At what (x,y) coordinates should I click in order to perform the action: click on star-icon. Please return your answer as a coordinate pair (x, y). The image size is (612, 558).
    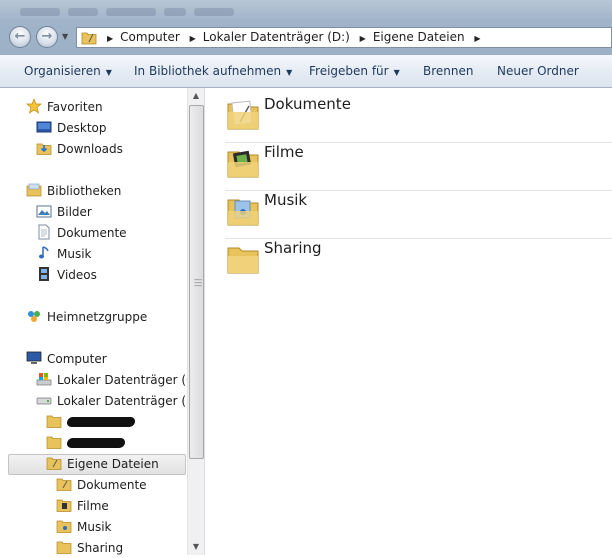
    Looking at the image, I should click on (34, 106).